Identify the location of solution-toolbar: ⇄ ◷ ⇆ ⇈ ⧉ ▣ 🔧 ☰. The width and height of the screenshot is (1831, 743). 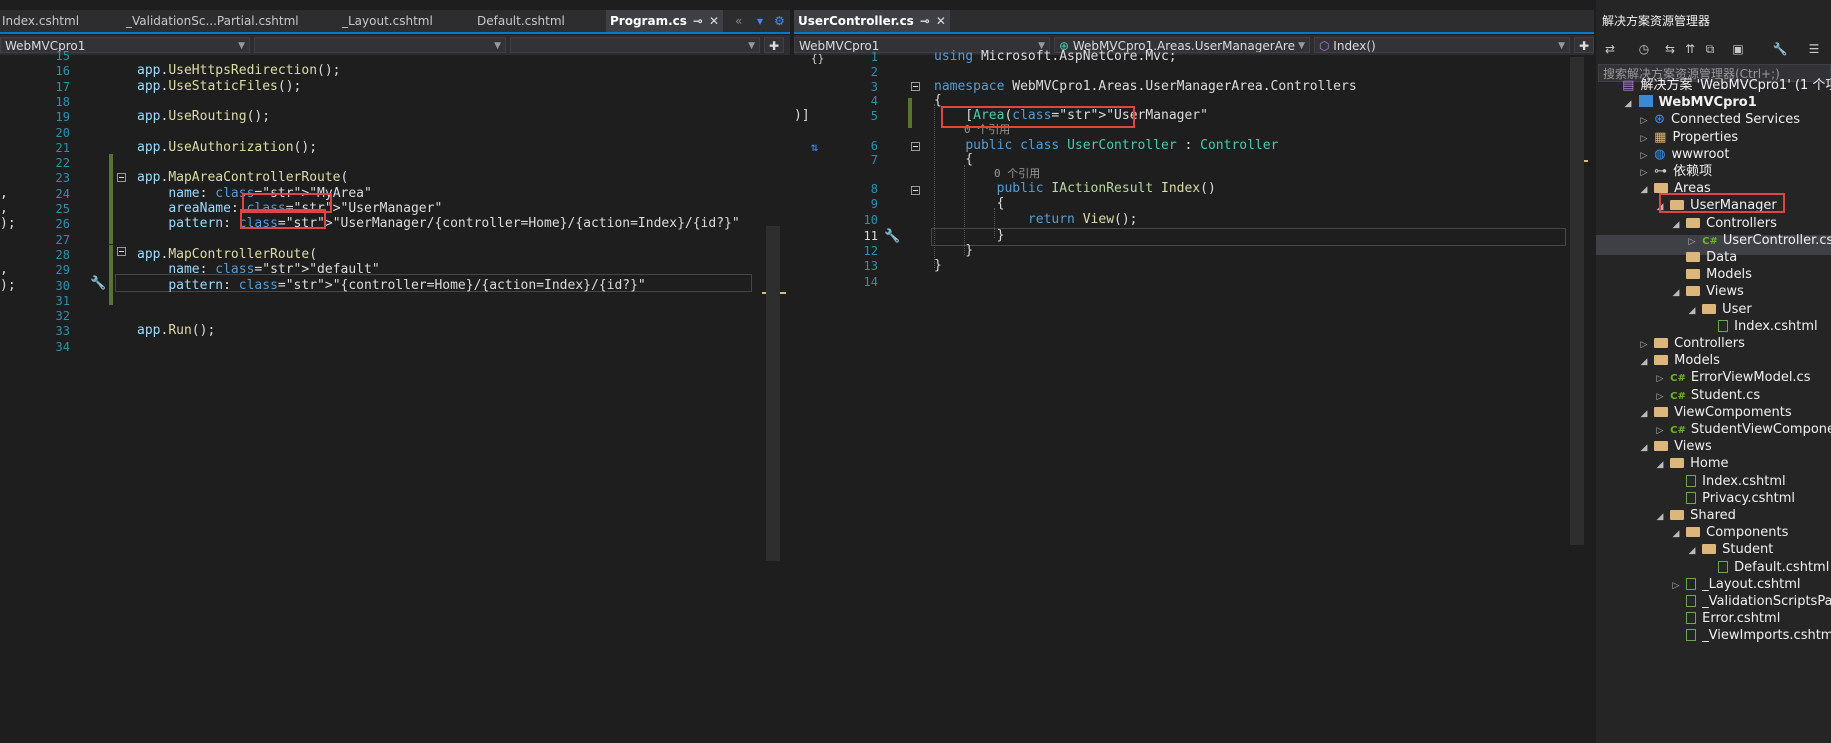
(1713, 49).